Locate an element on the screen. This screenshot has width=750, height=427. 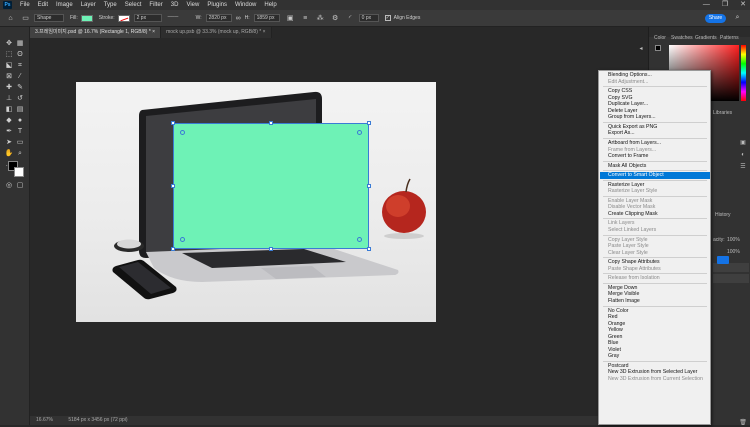
quick-mask-icon: ◎ is located at coordinates (9, 185).